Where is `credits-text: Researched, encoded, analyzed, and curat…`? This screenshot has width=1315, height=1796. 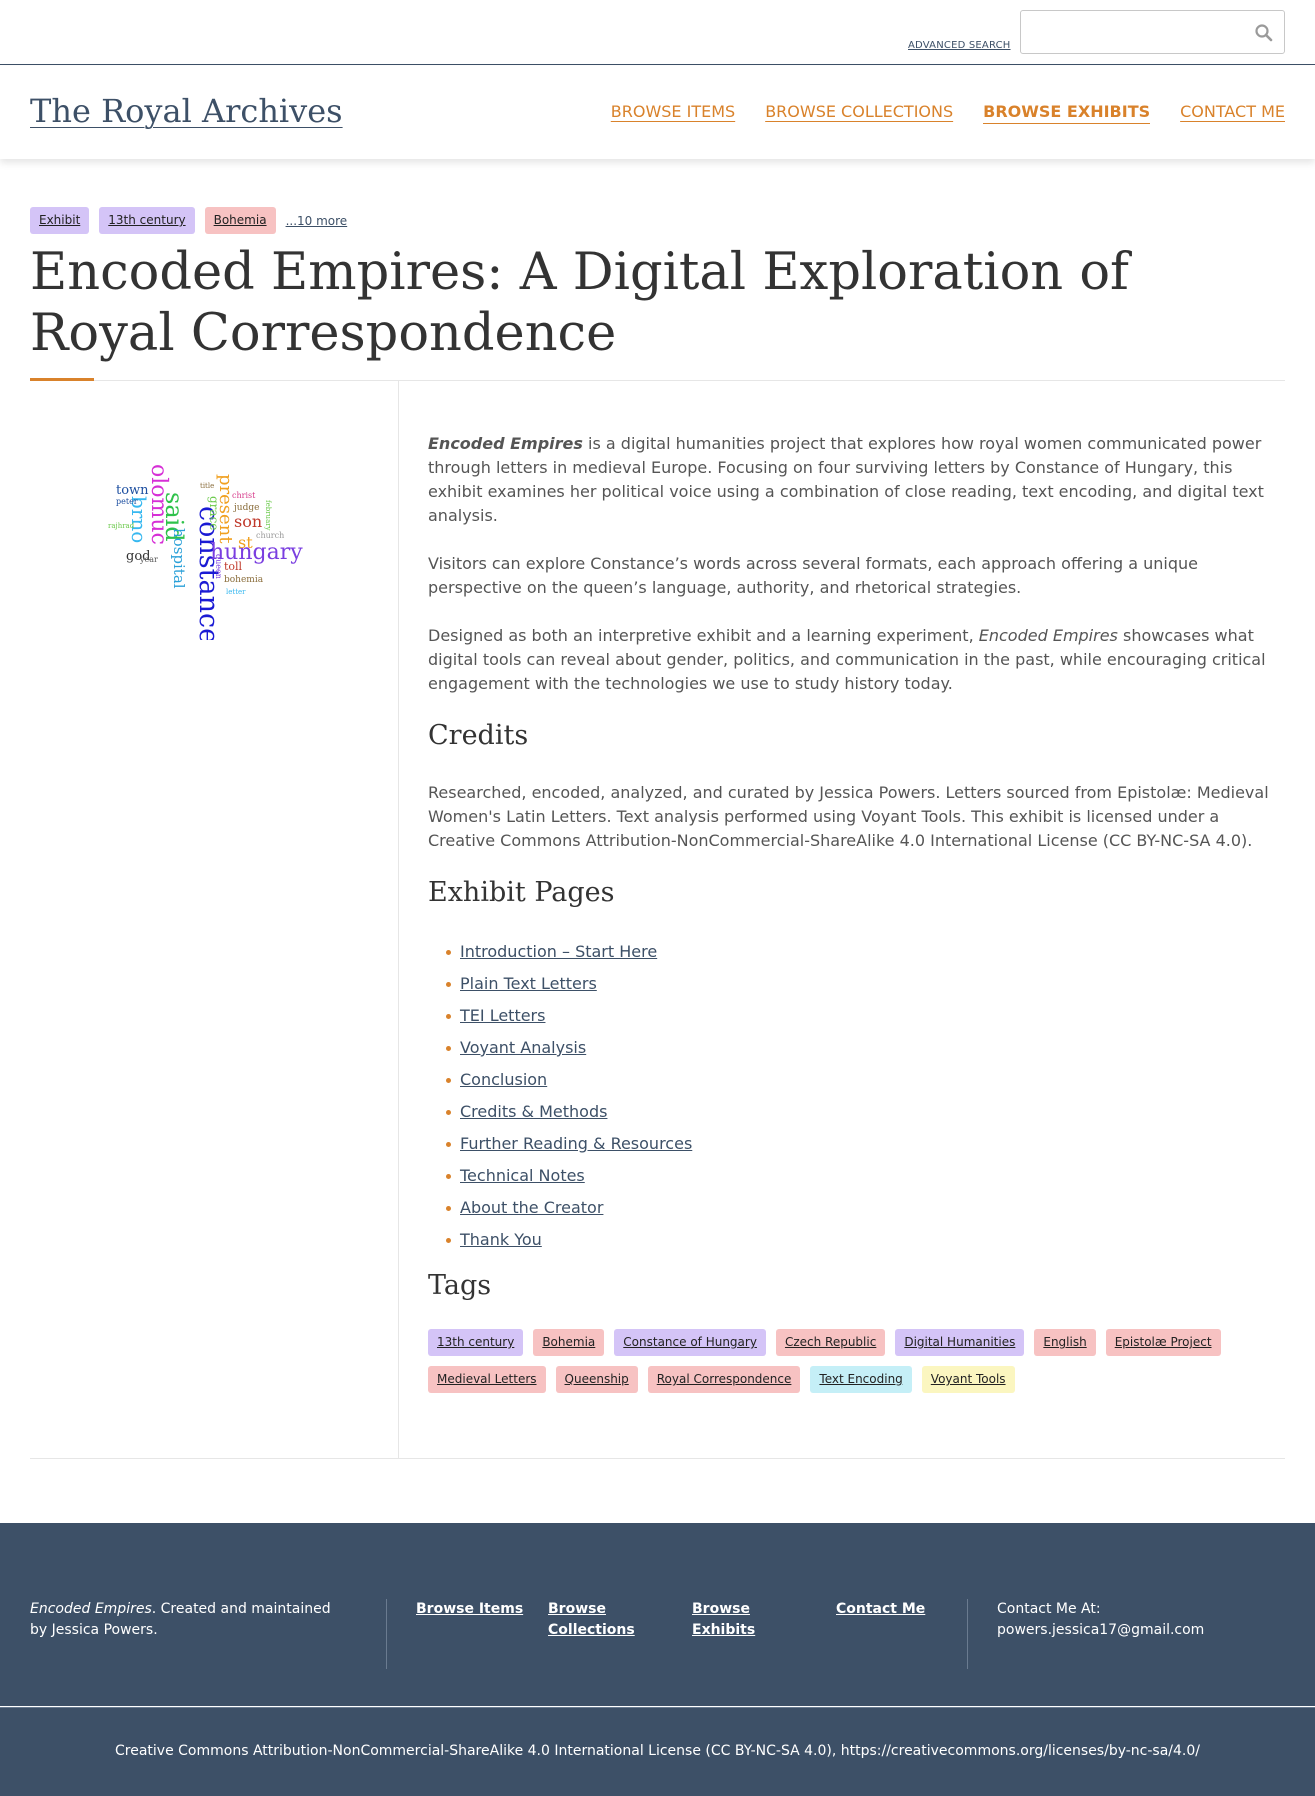
credits-text: Researched, encoded, analyzed, and curat… is located at coordinates (848, 816).